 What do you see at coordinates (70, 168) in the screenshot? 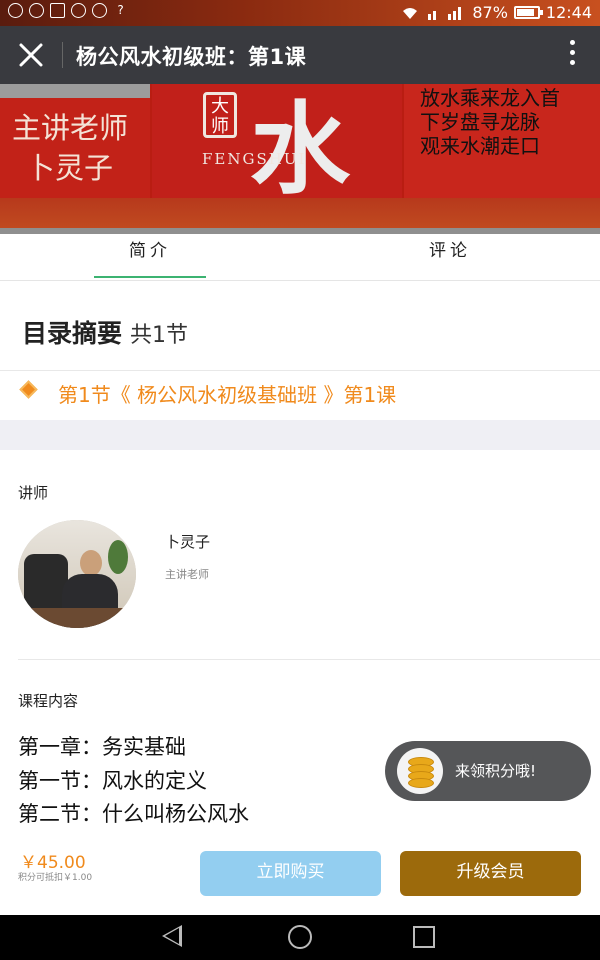
I see `banner-teacher-name: 卜灵子` at bounding box center [70, 168].